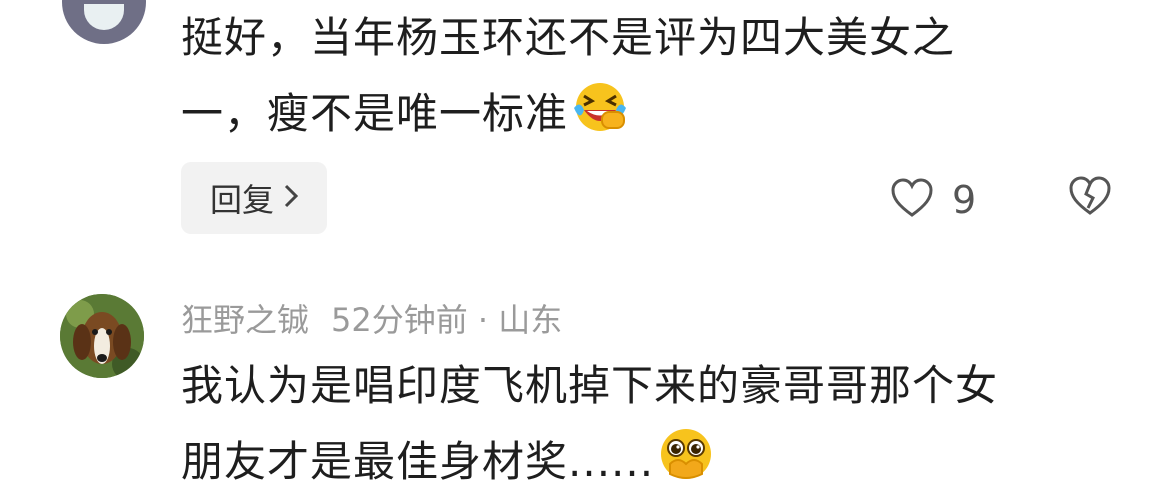  I want to click on time-text: 52分钟前, so click(399, 320).